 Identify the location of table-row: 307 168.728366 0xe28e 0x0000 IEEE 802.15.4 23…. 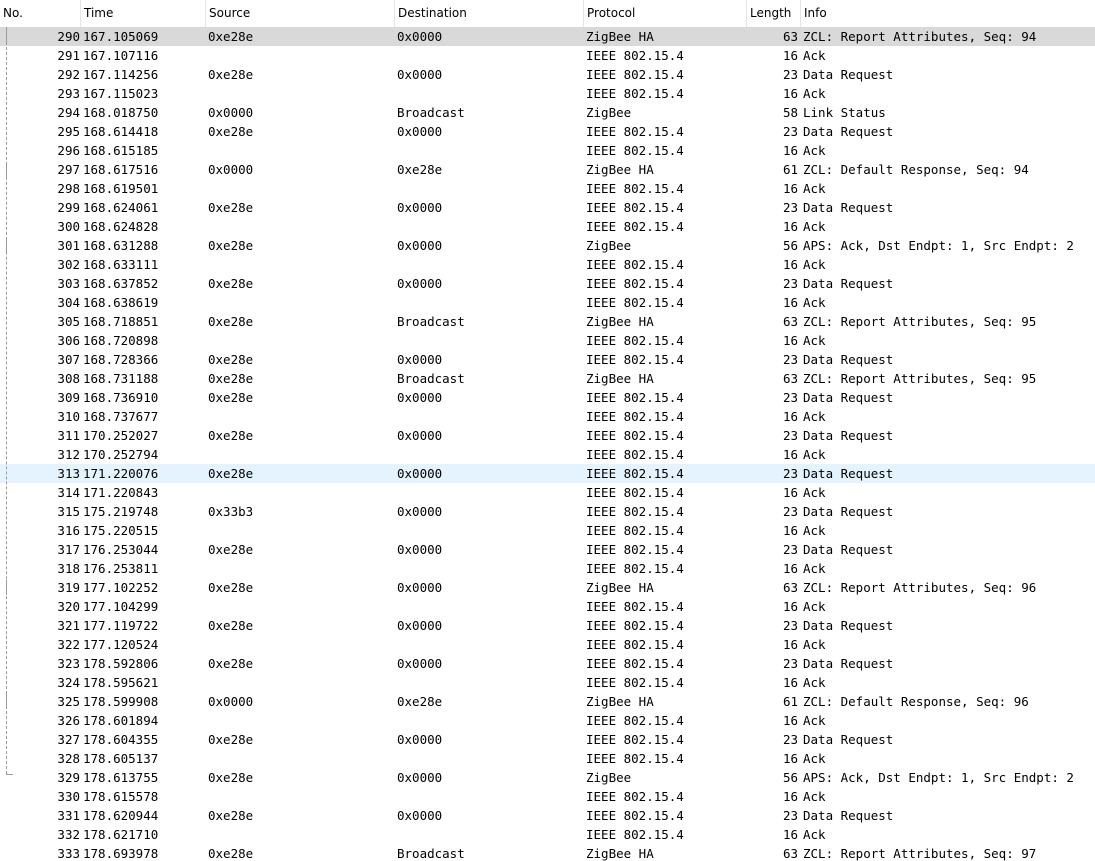
(547, 359).